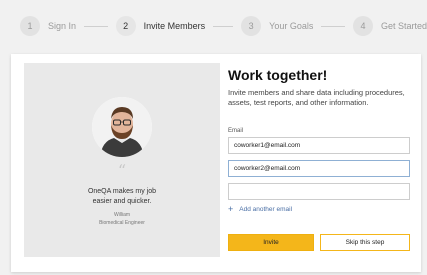  What do you see at coordinates (122, 197) in the screenshot?
I see `testimonial-quote: OneQA makes my job easier and quicker.` at bounding box center [122, 197].